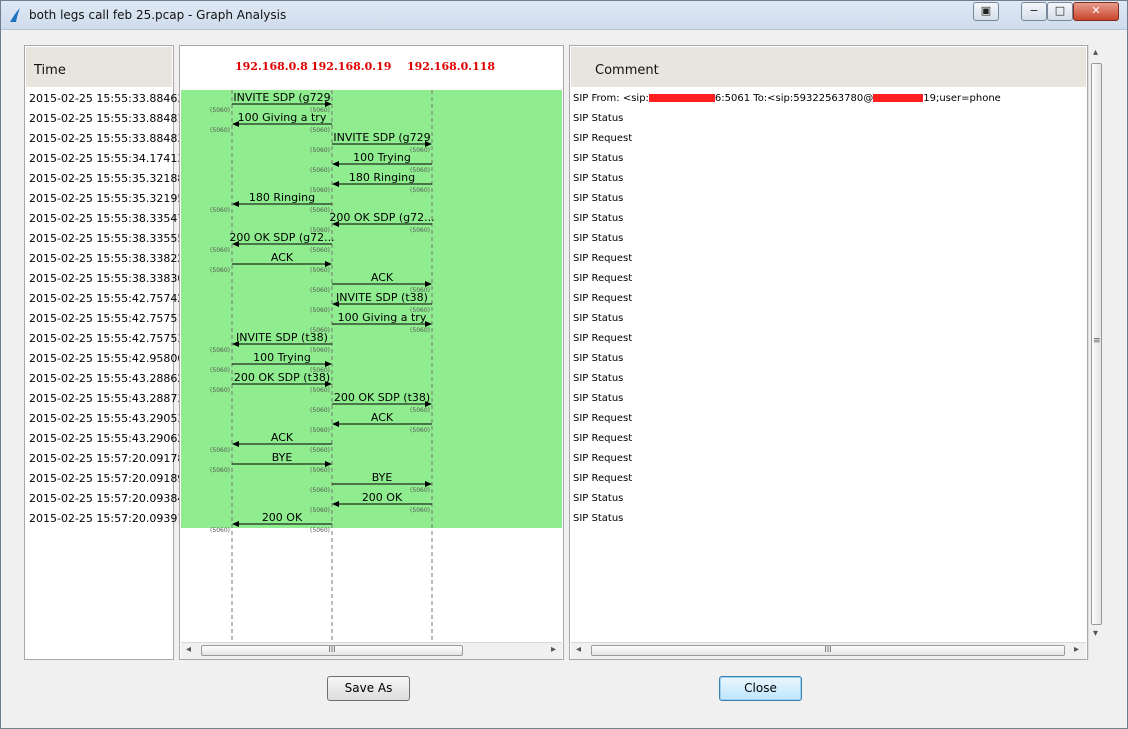 The height and width of the screenshot is (729, 1128). Describe the element at coordinates (986, 11) in the screenshot. I see `tile-icon: ▣` at that location.